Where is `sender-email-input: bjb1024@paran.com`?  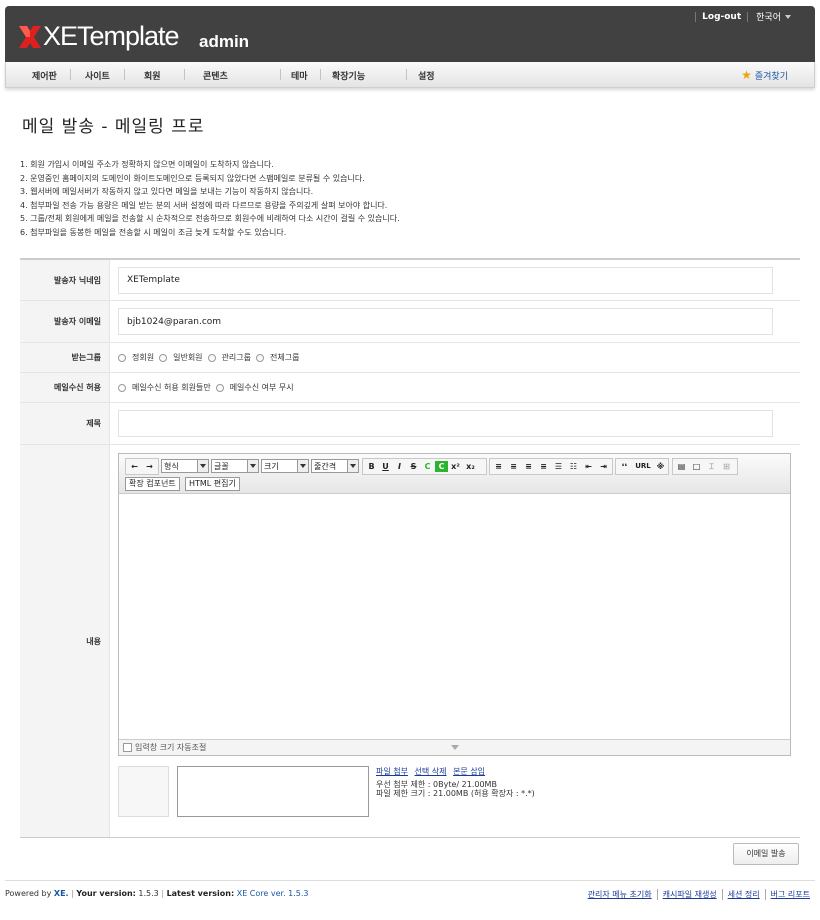
sender-email-input: bjb1024@paran.com is located at coordinates (445, 321).